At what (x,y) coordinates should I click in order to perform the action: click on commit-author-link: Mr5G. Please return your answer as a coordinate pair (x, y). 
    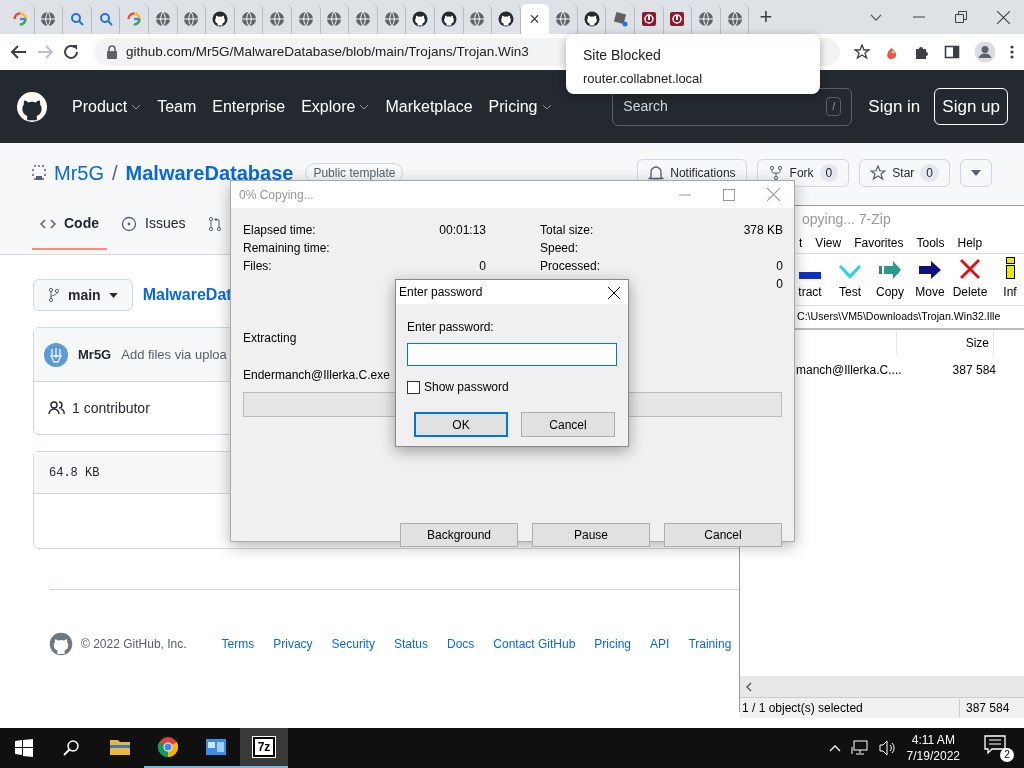
    Looking at the image, I should click on (95, 354).